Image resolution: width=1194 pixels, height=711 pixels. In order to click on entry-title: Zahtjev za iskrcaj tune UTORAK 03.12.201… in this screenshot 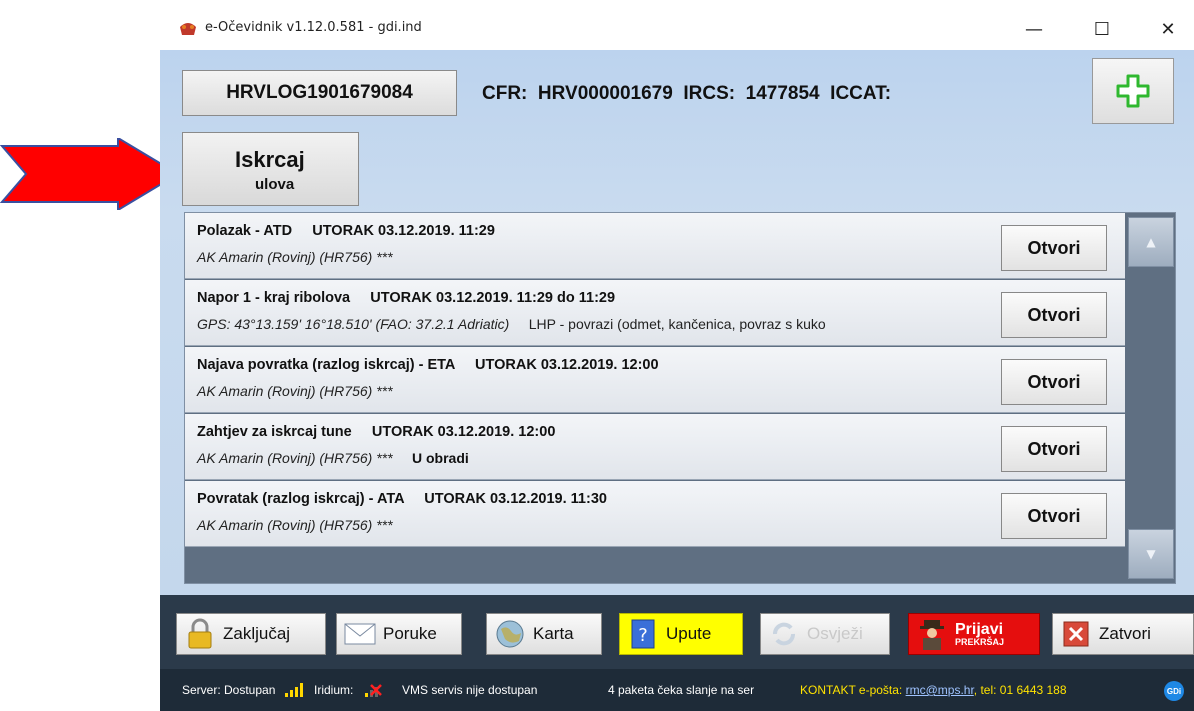, I will do `click(376, 432)`.